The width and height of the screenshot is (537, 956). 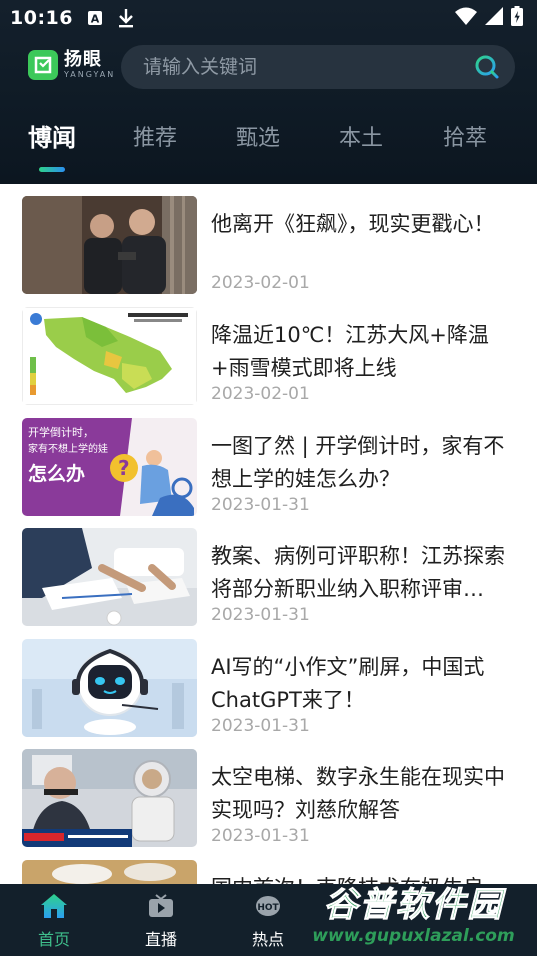 What do you see at coordinates (161, 906) in the screenshot?
I see `tv-icon` at bounding box center [161, 906].